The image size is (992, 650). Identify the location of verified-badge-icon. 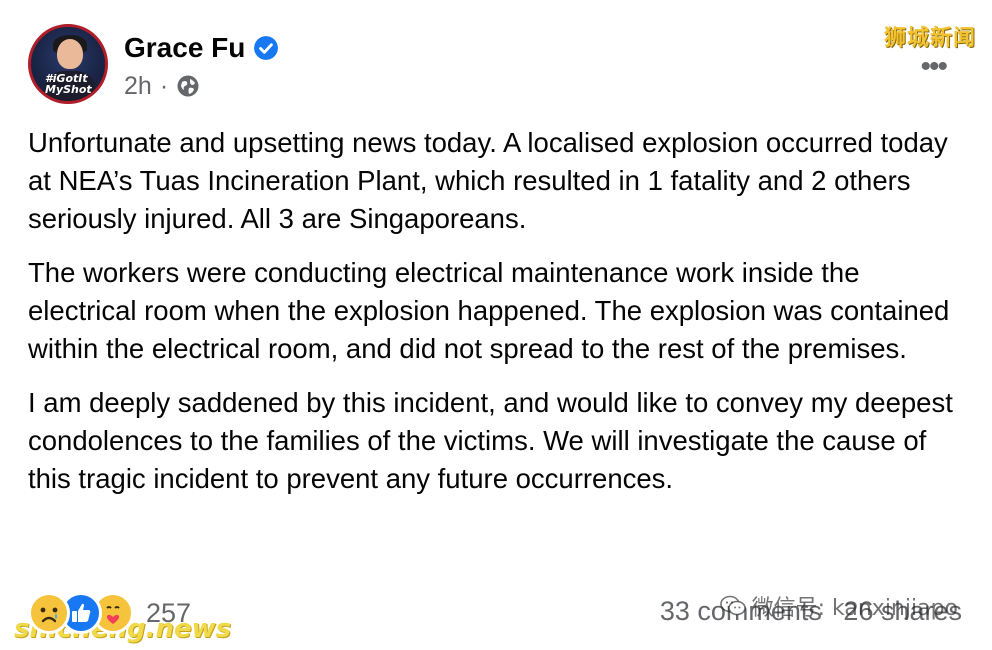
(266, 47).